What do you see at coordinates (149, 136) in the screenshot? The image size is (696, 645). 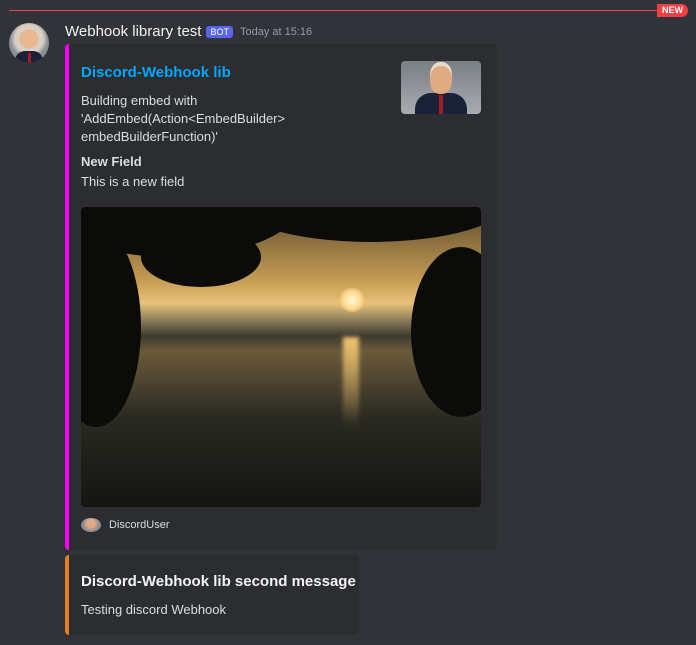 I see `description-line: embedBuilderFunction)'` at bounding box center [149, 136].